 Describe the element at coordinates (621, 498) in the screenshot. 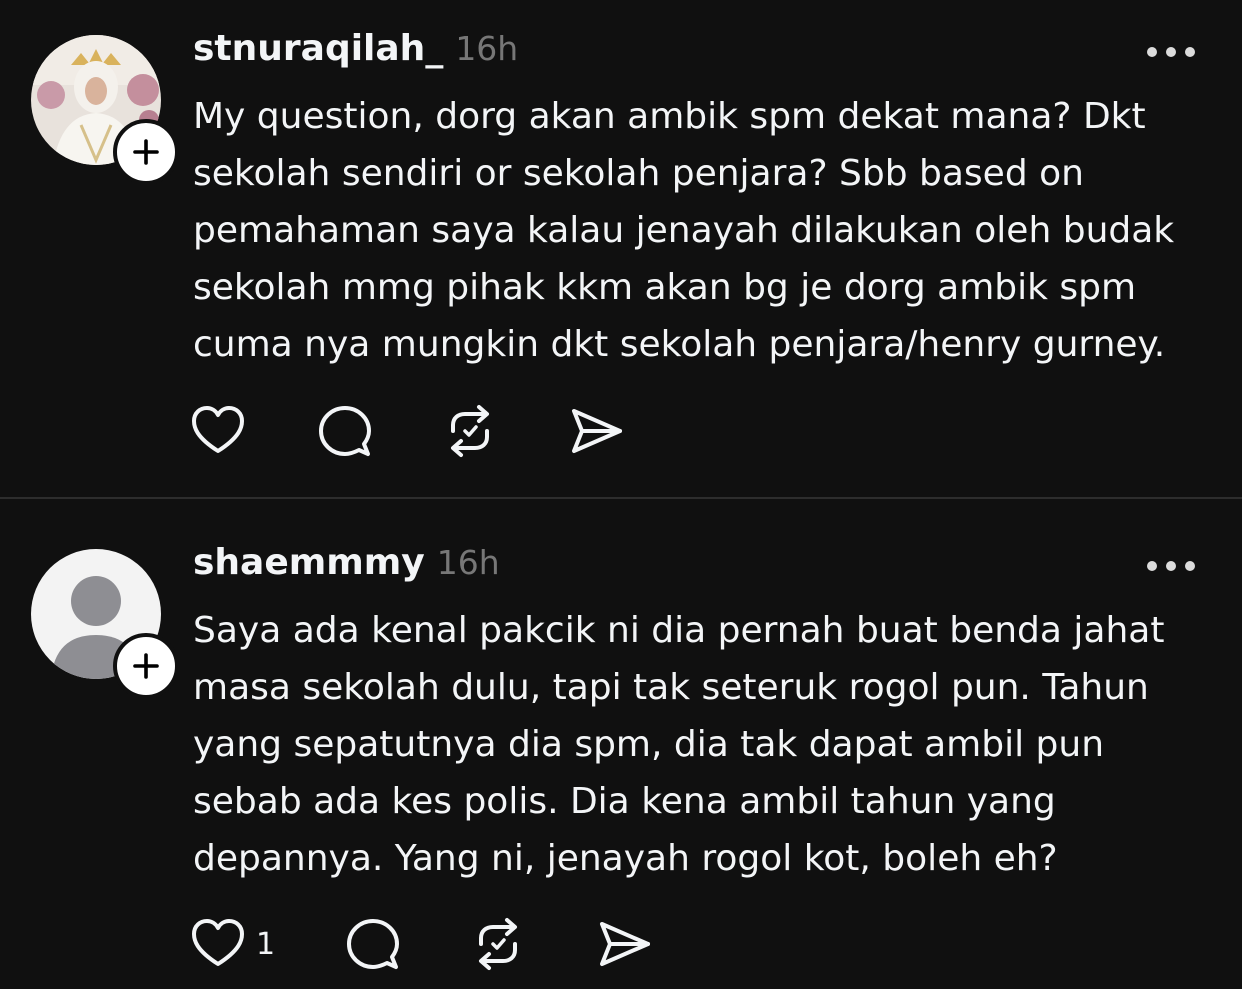

I see `post-divider` at that location.